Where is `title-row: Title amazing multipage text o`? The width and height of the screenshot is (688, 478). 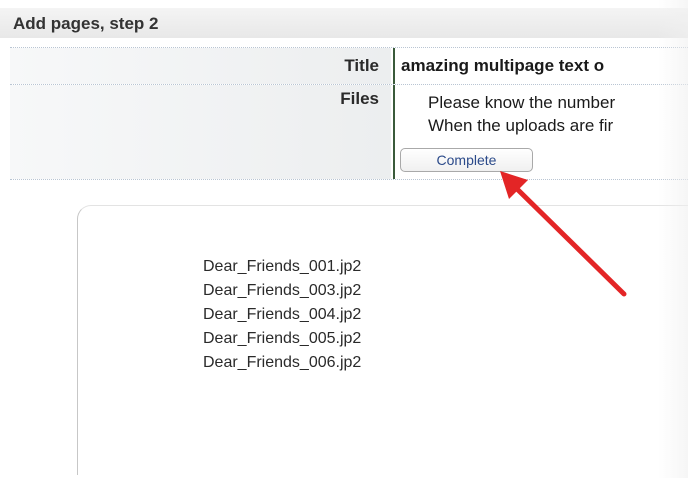
title-row: Title amazing multipage text o is located at coordinates (349, 66).